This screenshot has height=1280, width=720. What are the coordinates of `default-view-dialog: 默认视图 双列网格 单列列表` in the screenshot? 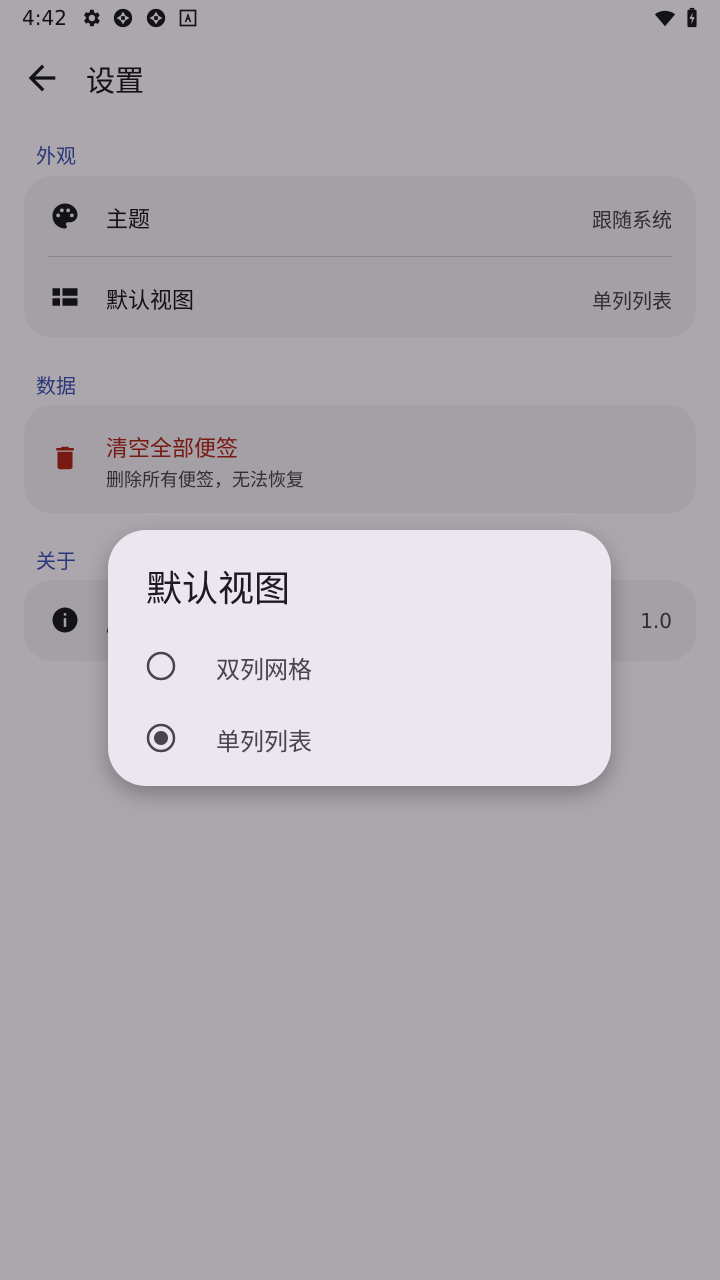 It's located at (359, 658).